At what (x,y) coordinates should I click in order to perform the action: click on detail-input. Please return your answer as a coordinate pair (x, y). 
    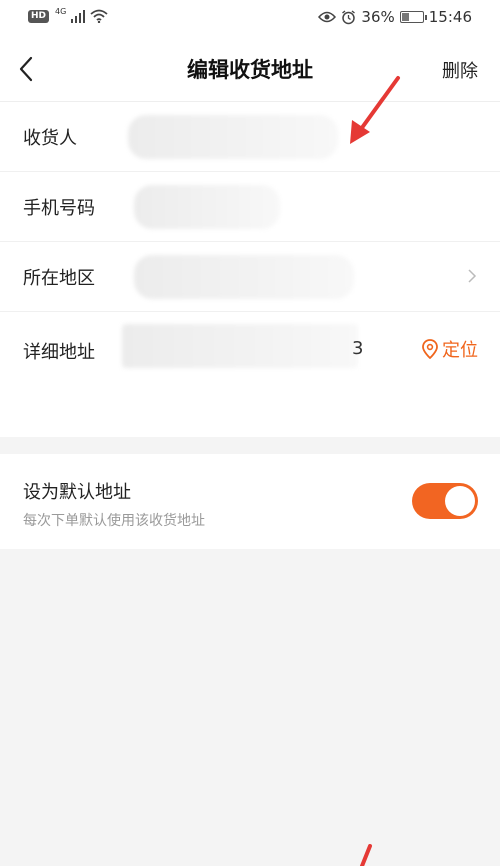
    Looking at the image, I should click on (240, 346).